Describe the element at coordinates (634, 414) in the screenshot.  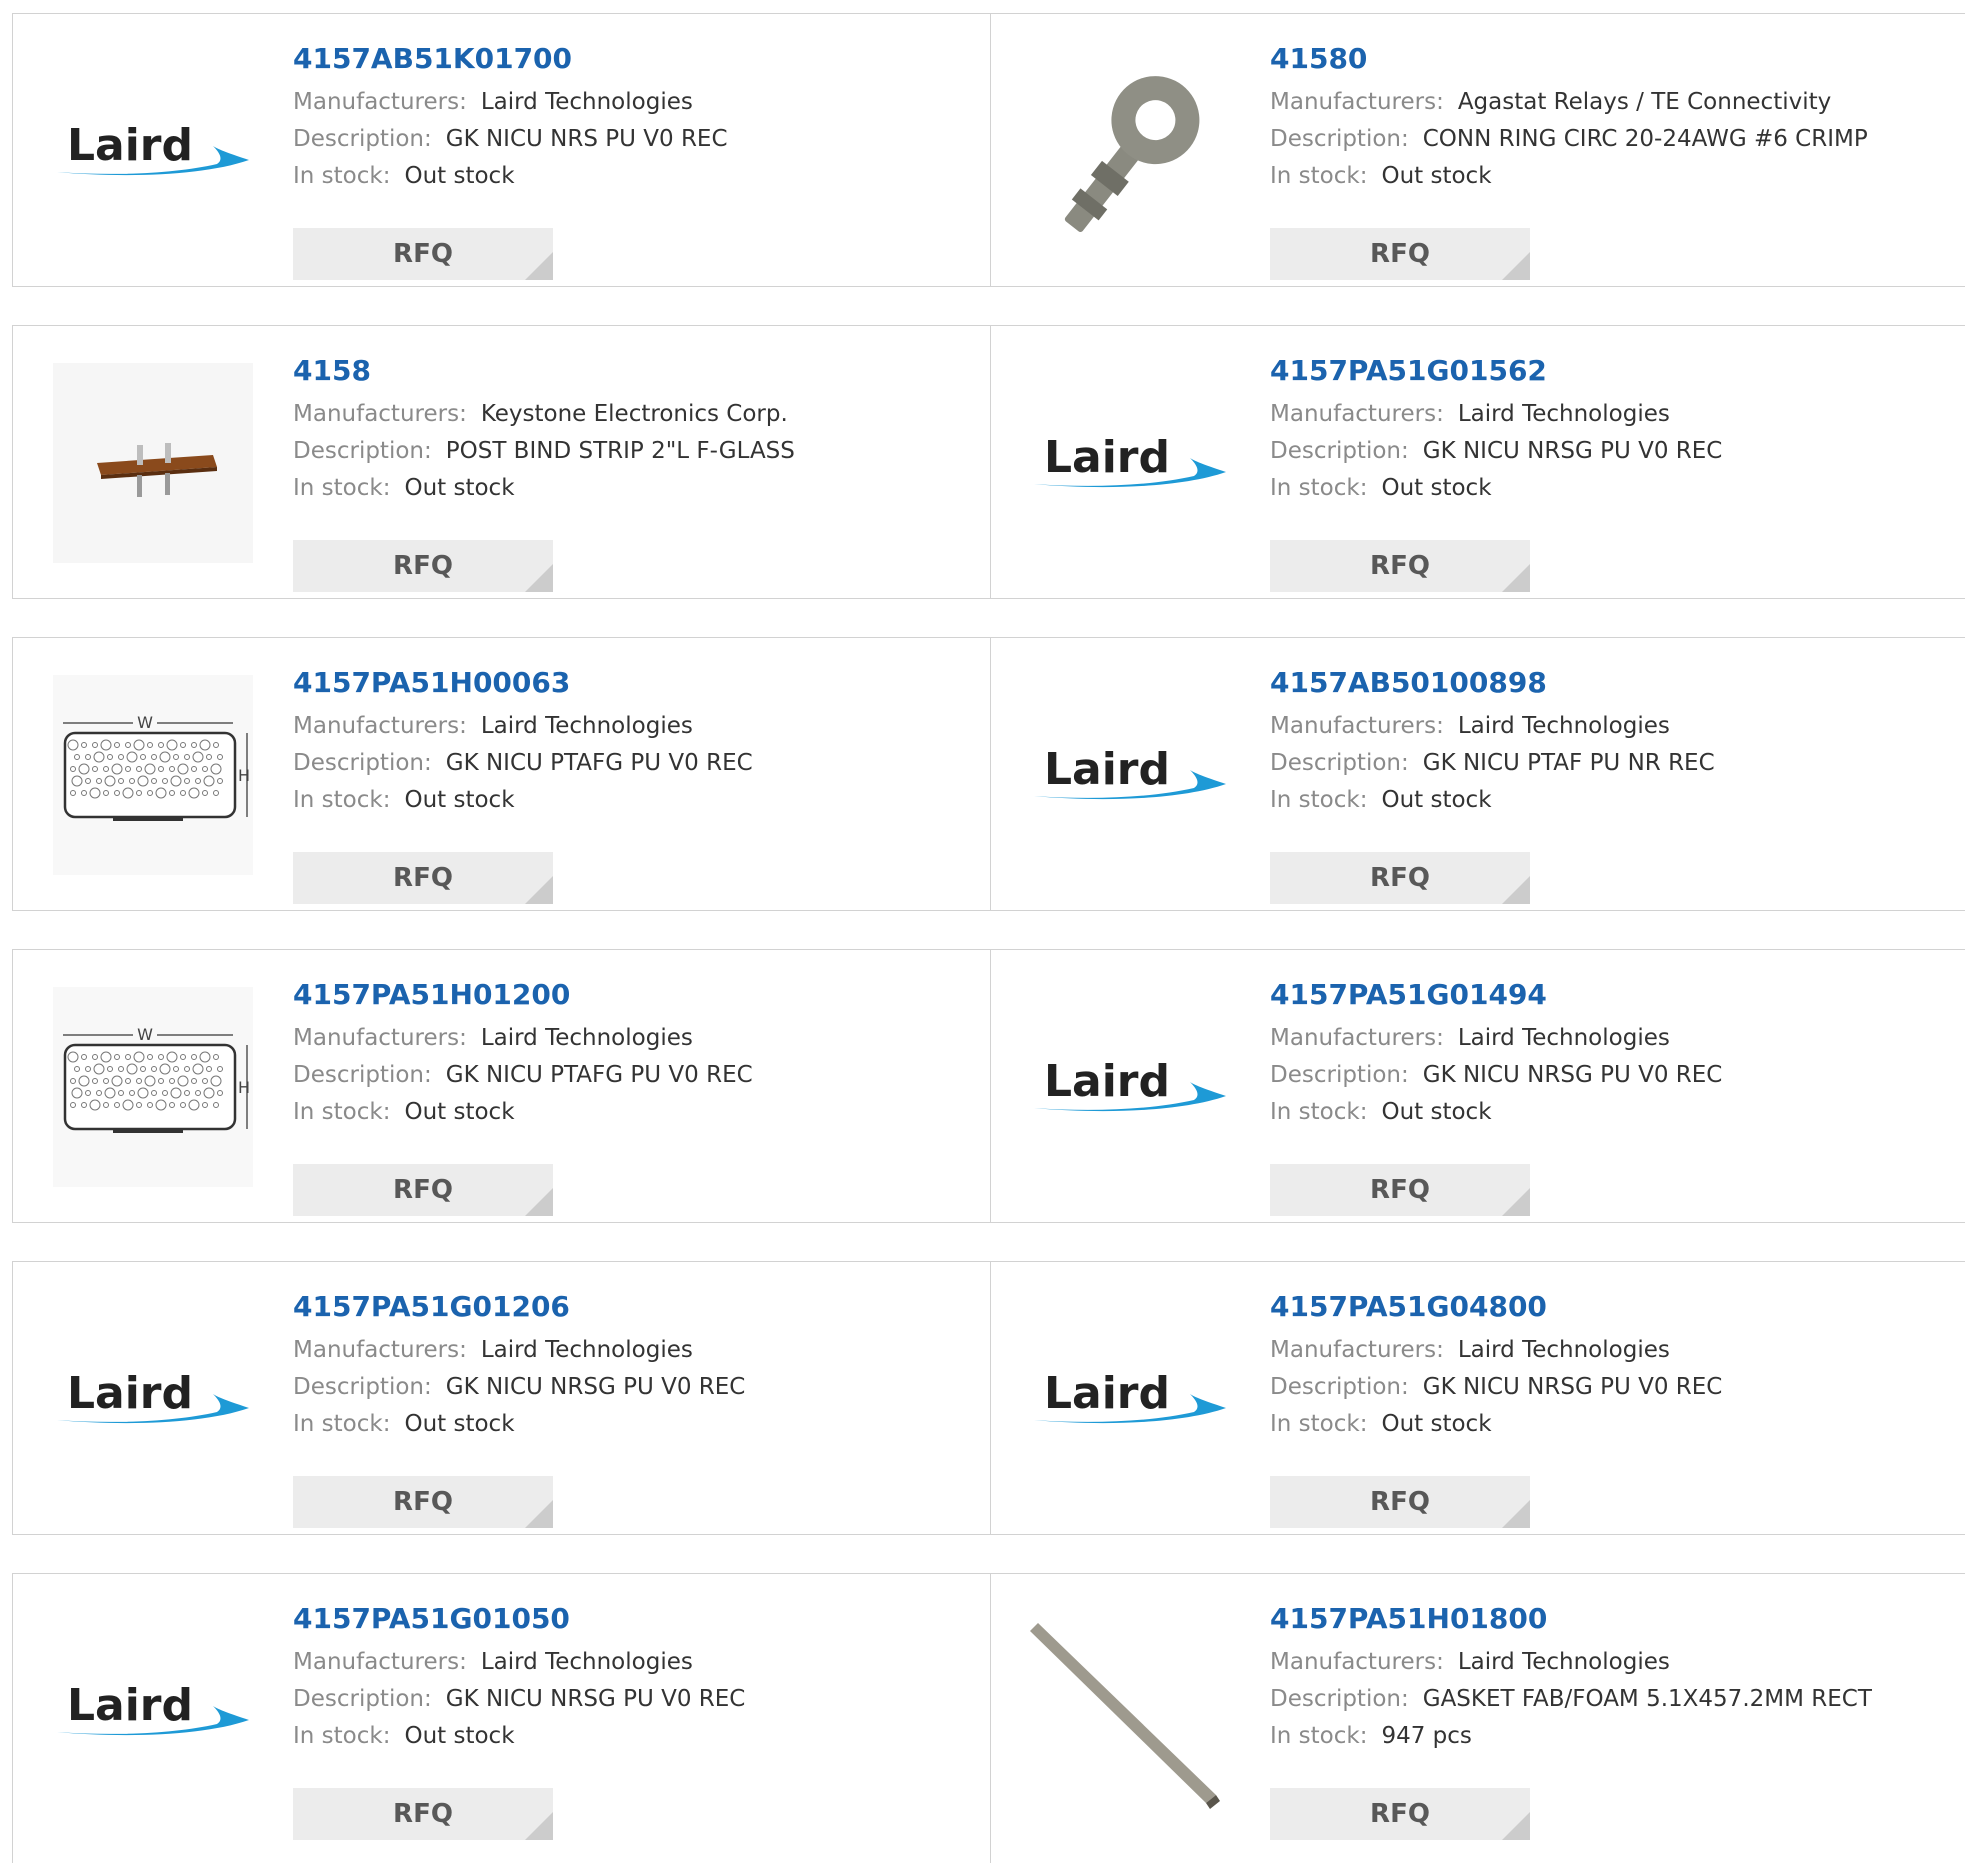
I see `manufacturer-value: Keystone Electronics Corp.` at that location.